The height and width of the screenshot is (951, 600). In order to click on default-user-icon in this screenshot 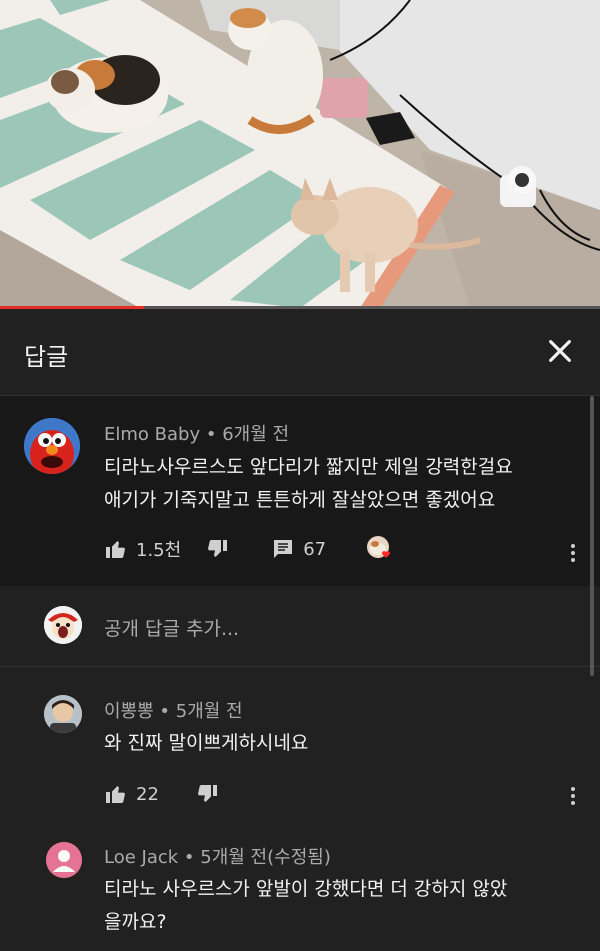, I will do `click(64, 860)`.